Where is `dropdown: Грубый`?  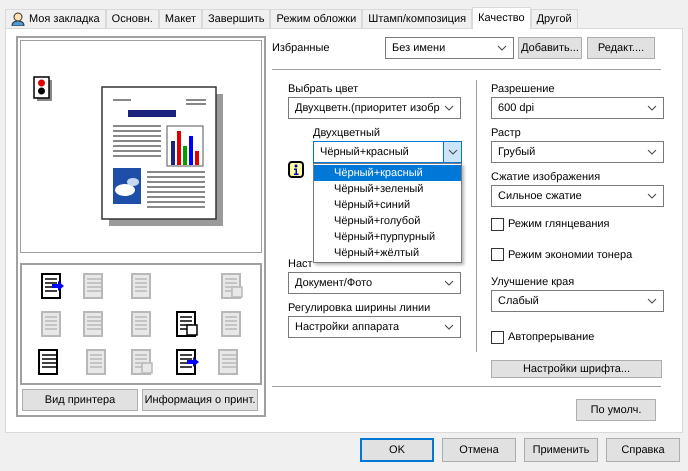
dropdown: Грубый is located at coordinates (577, 152).